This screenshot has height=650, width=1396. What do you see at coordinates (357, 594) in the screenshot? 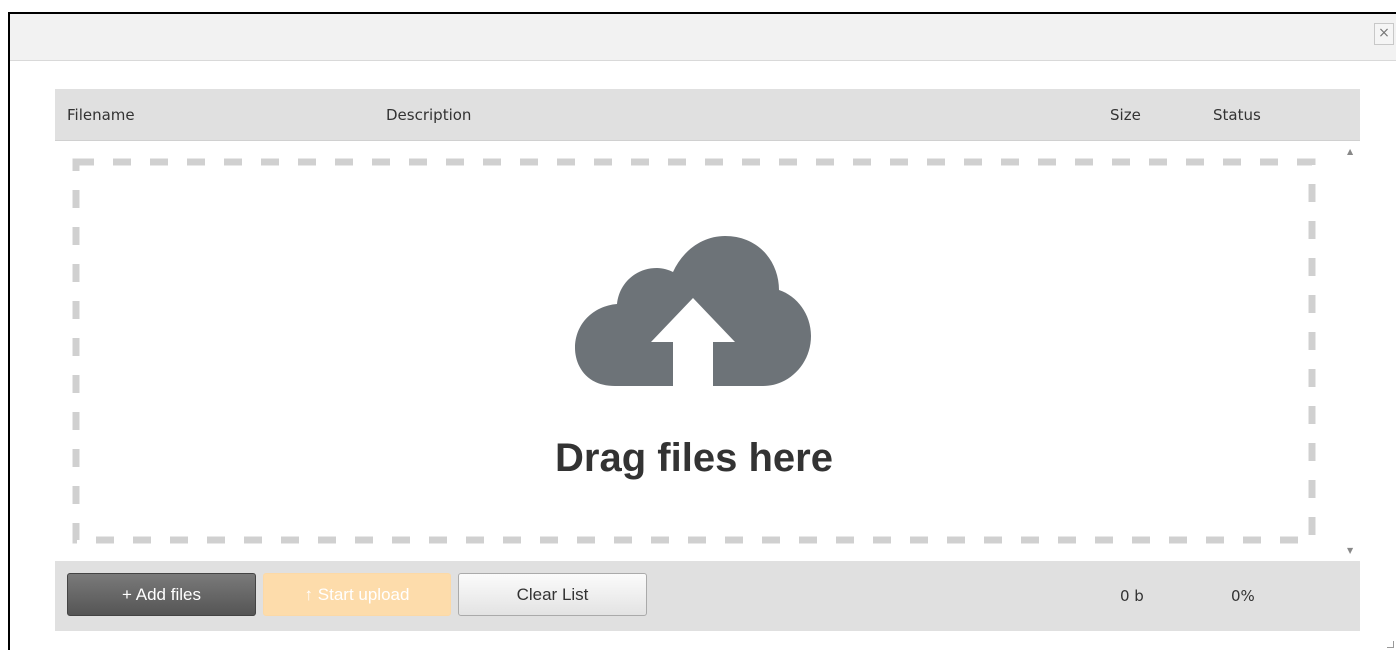
I see `start-upload-button: ↑ Start upload` at bounding box center [357, 594].